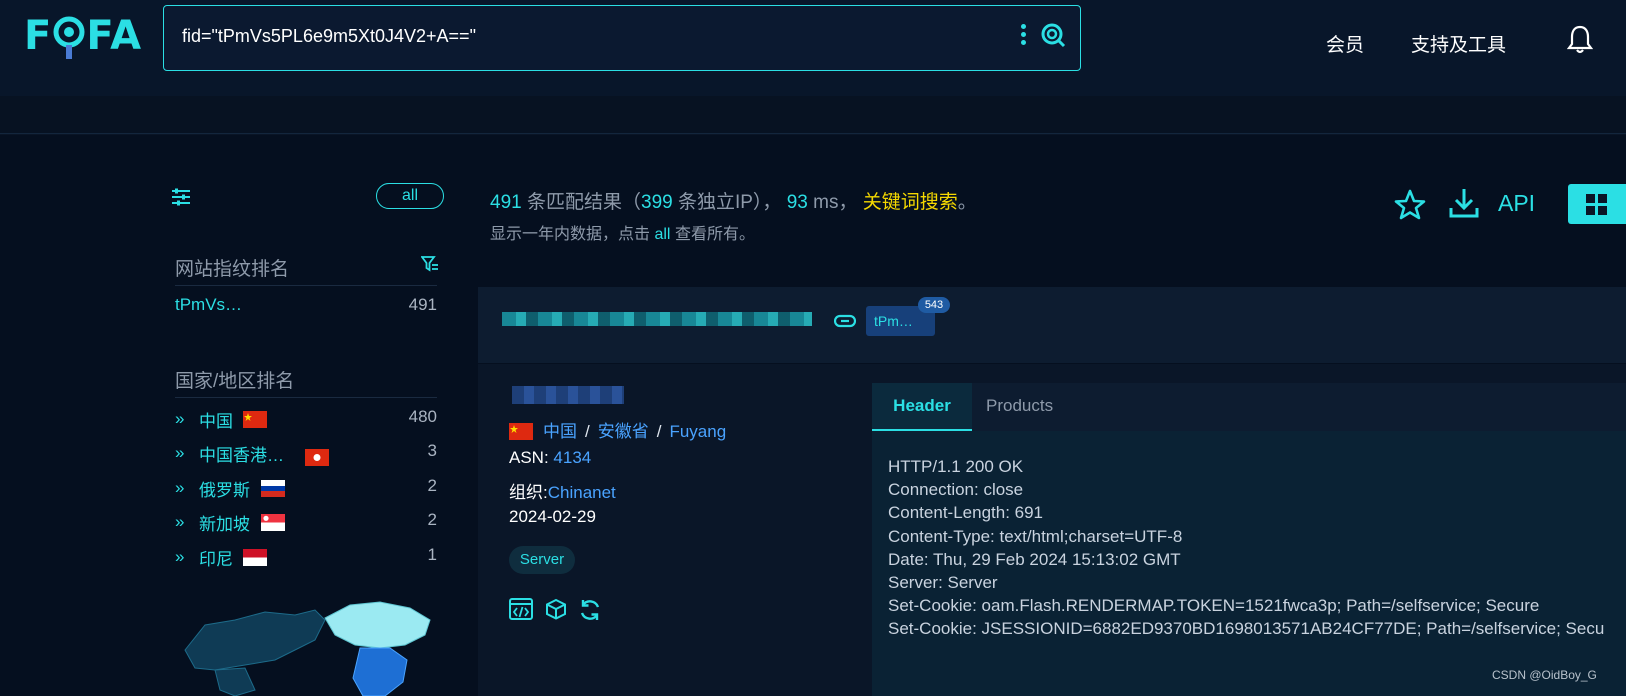 This screenshot has width=1626, height=696. Describe the element at coordinates (422, 304) in the screenshot. I see `fingerprint-count: 491` at that location.